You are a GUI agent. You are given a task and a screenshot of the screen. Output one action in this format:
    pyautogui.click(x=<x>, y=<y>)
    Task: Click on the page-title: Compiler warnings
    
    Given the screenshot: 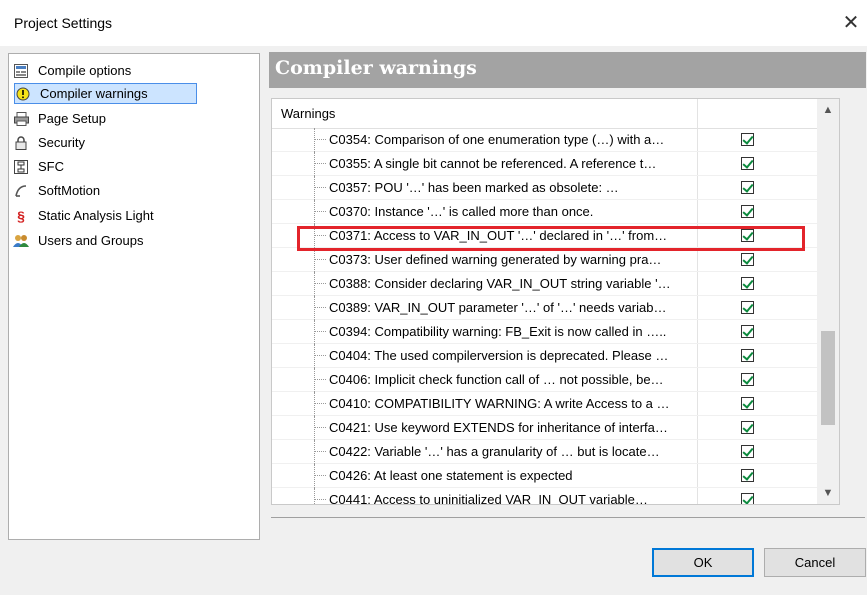 What is the action you would take?
    pyautogui.click(x=376, y=68)
    